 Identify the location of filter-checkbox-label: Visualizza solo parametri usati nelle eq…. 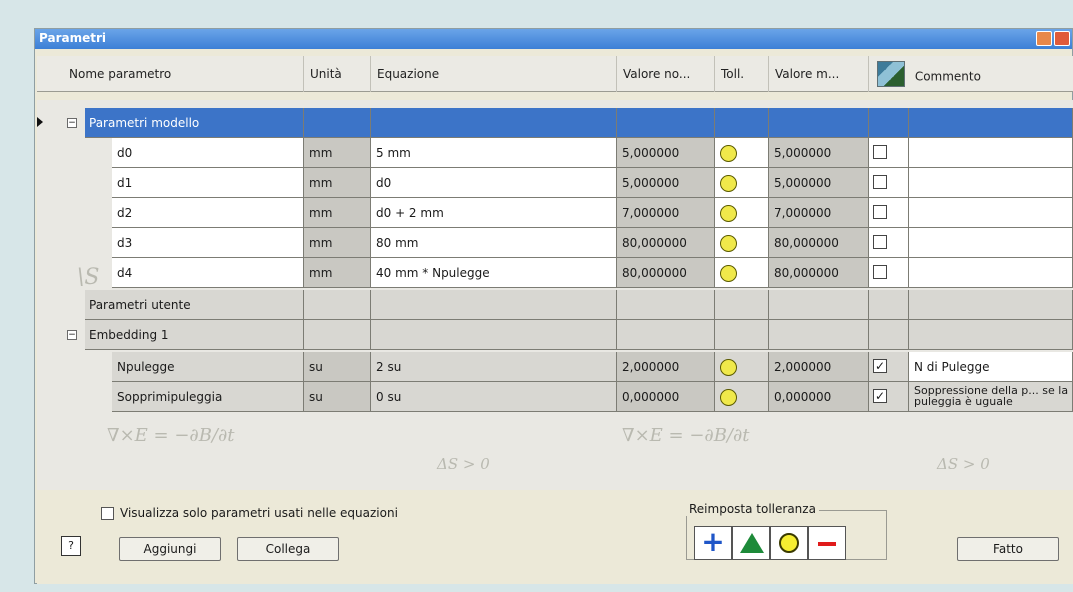
(259, 513).